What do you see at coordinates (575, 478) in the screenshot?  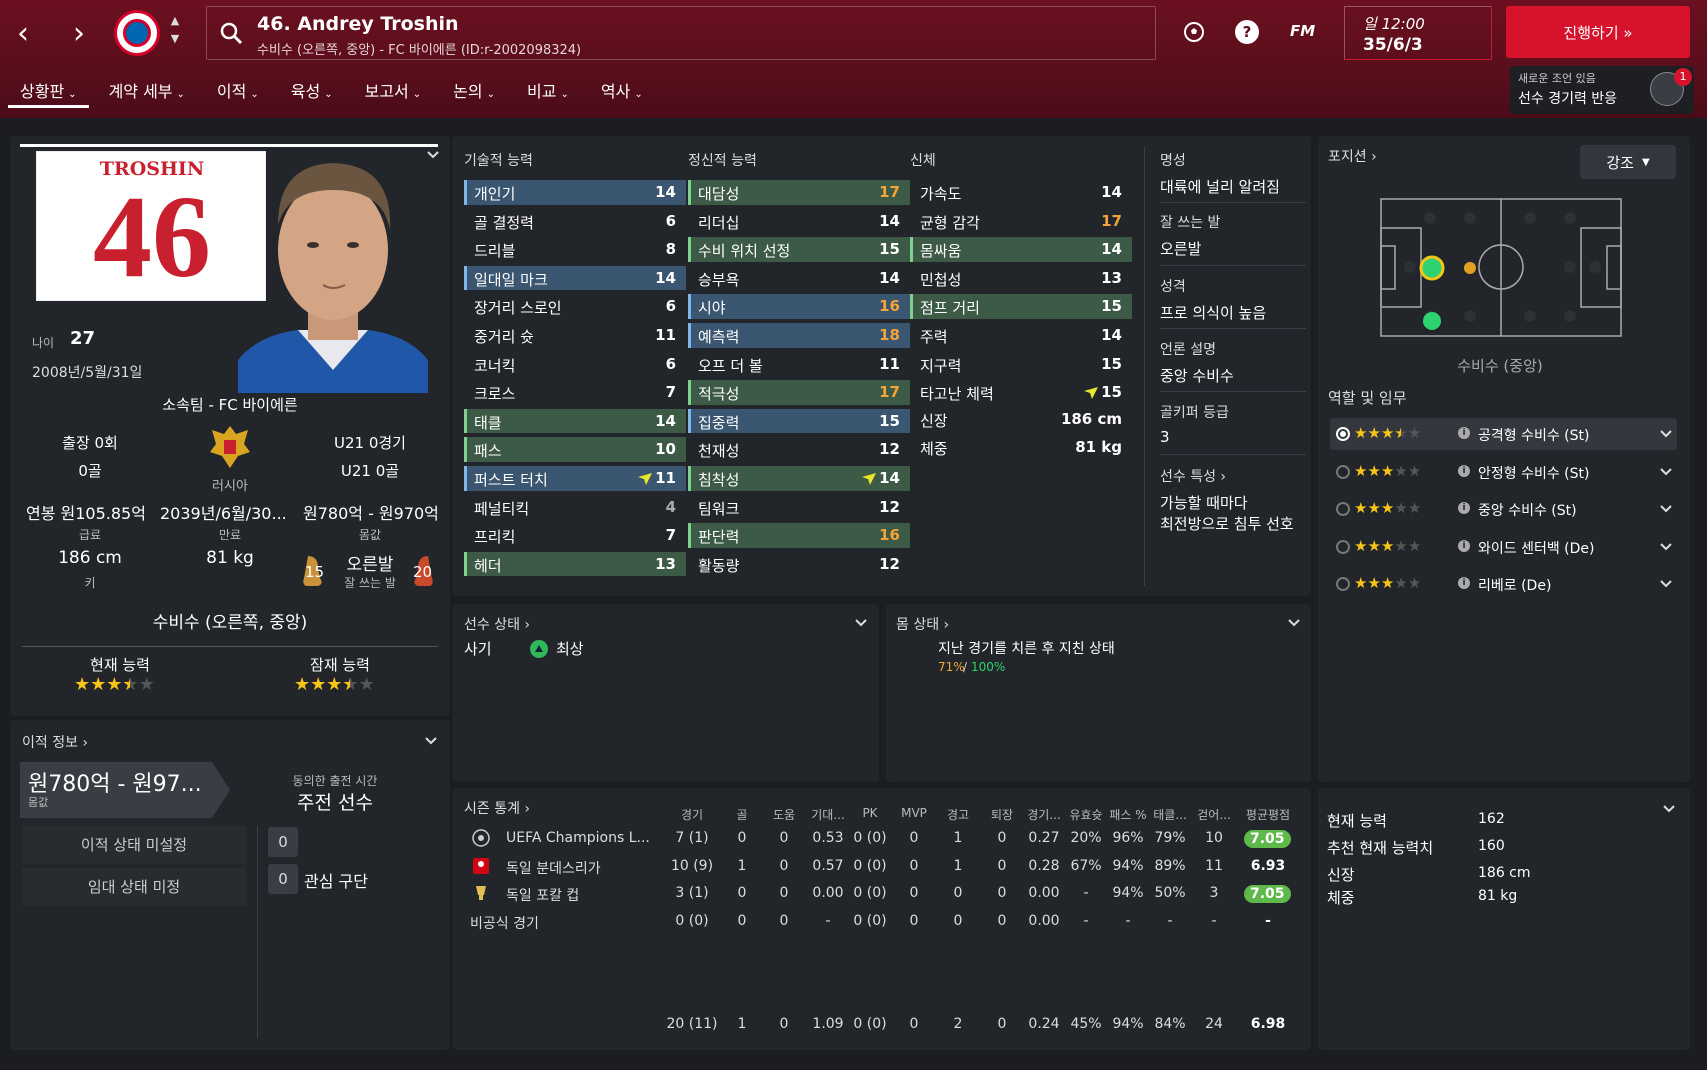 I see `attribute-row: 퍼스트 터치 11` at bounding box center [575, 478].